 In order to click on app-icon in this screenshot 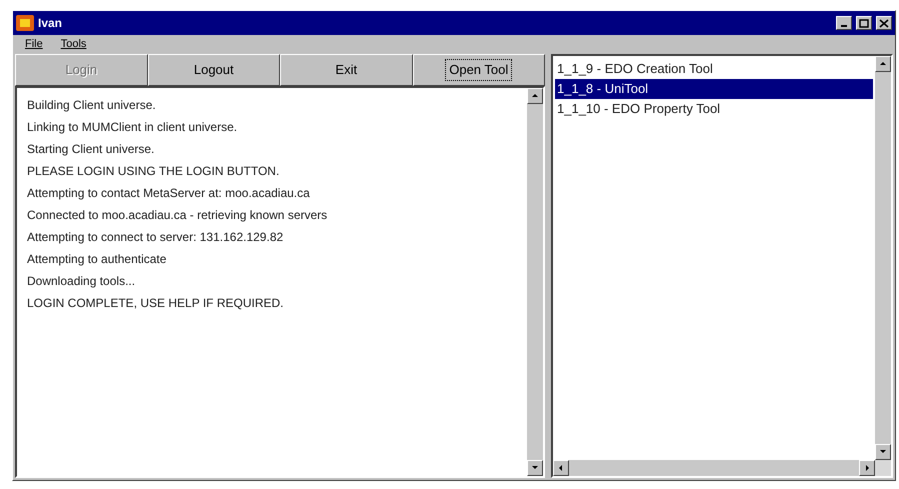, I will do `click(25, 23)`.